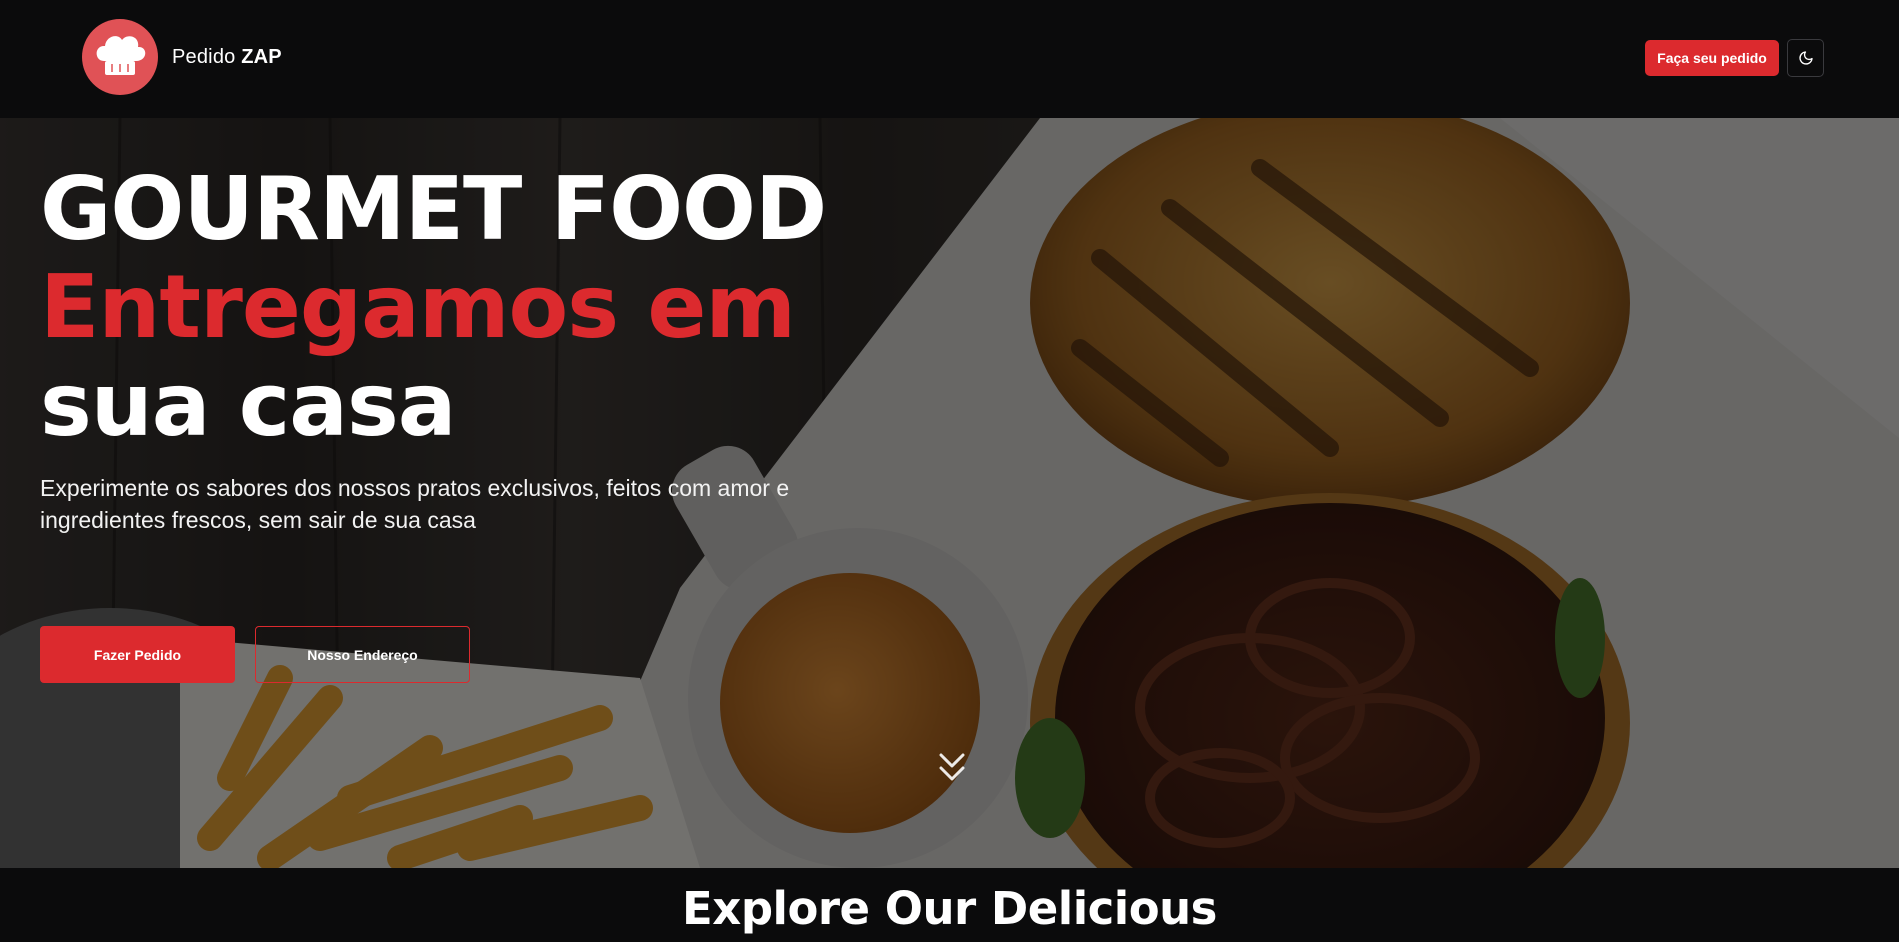 This screenshot has width=1899, height=942. What do you see at coordinates (949, 908) in the screenshot?
I see `explore-title: Explore Our Delicious` at bounding box center [949, 908].